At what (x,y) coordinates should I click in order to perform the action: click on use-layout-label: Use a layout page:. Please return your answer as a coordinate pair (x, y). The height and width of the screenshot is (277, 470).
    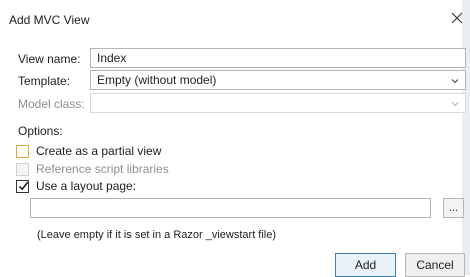
    Looking at the image, I should click on (86, 186).